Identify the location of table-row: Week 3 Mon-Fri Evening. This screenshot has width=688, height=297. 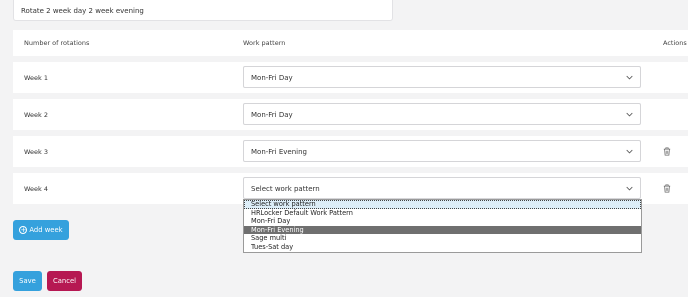
(350, 151).